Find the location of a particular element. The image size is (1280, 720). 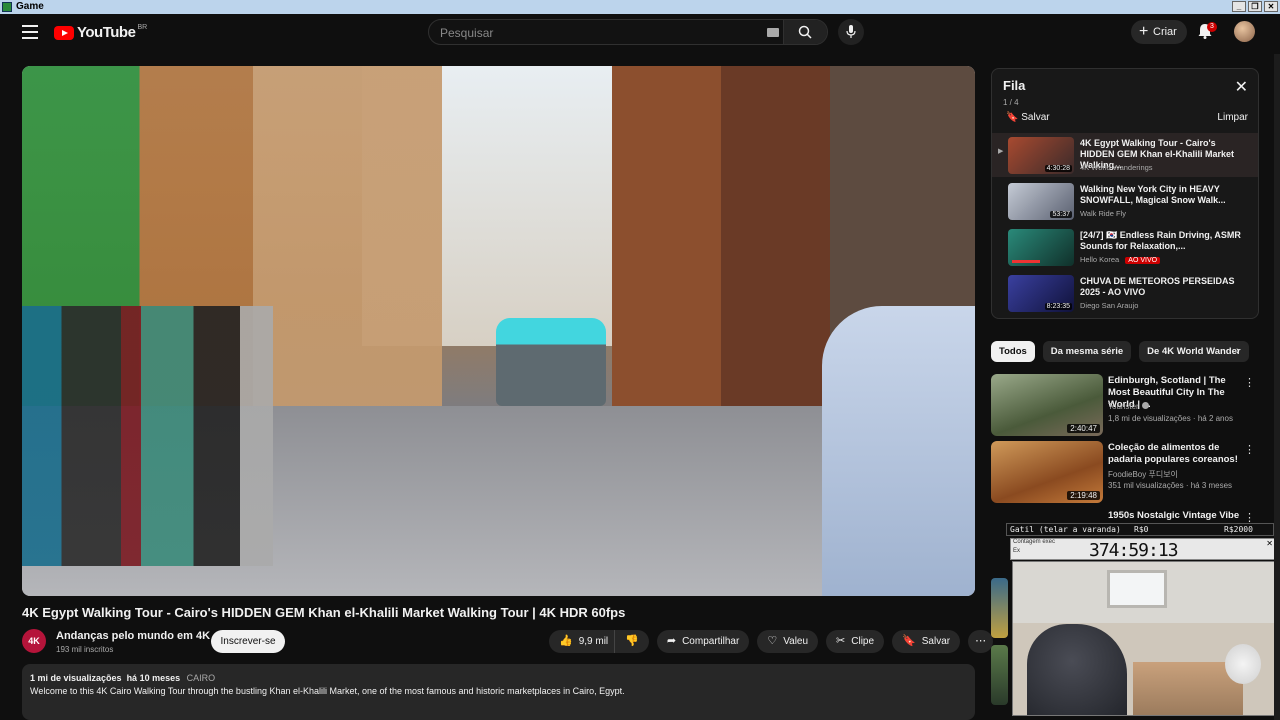

timer-window-subtitle: Ex is located at coordinates (1017, 551).